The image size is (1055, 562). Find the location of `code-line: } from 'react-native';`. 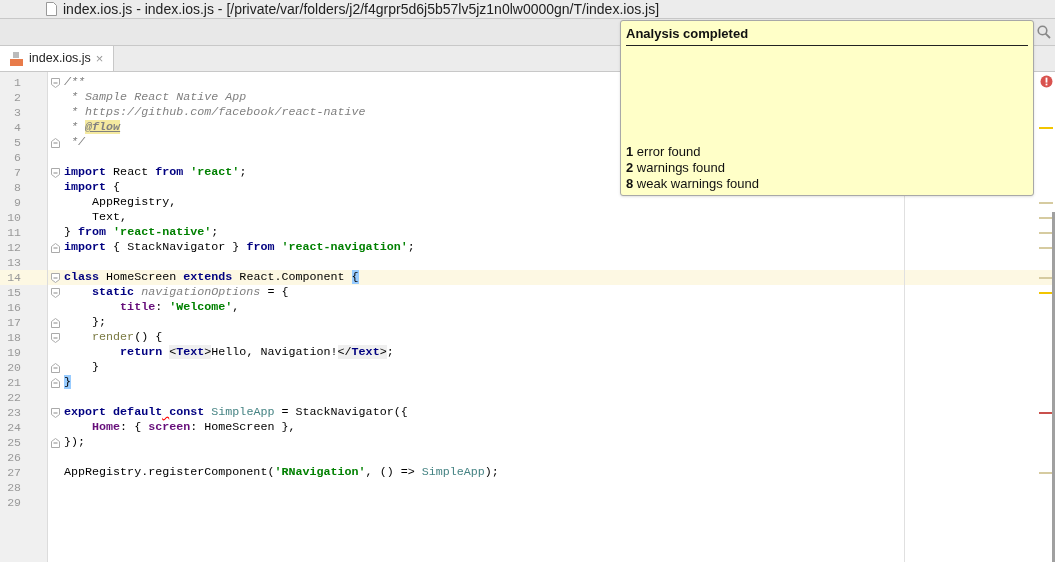

code-line: } from 'react-native'; is located at coordinates (141, 232).